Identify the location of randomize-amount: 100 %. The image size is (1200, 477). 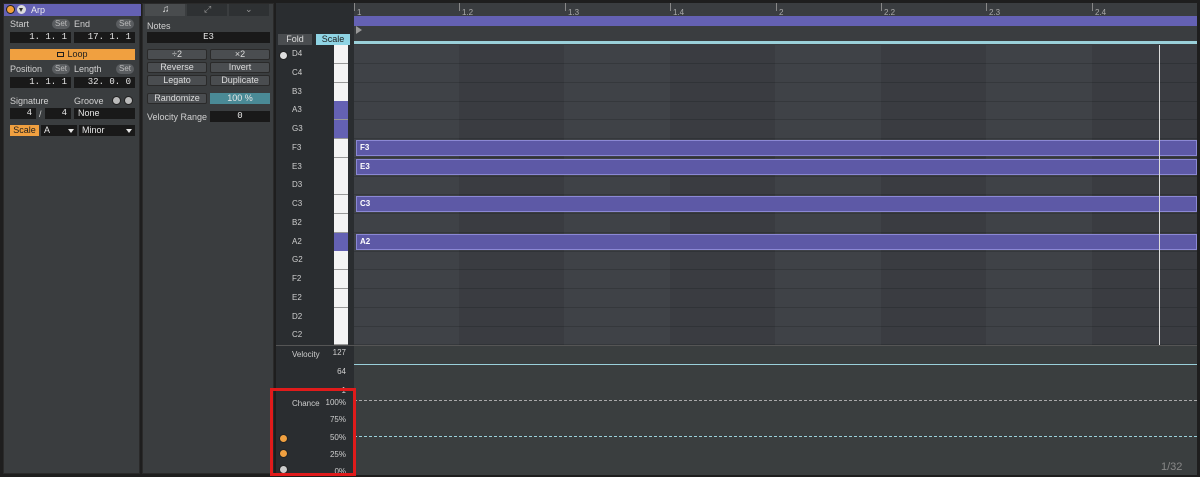
(240, 98).